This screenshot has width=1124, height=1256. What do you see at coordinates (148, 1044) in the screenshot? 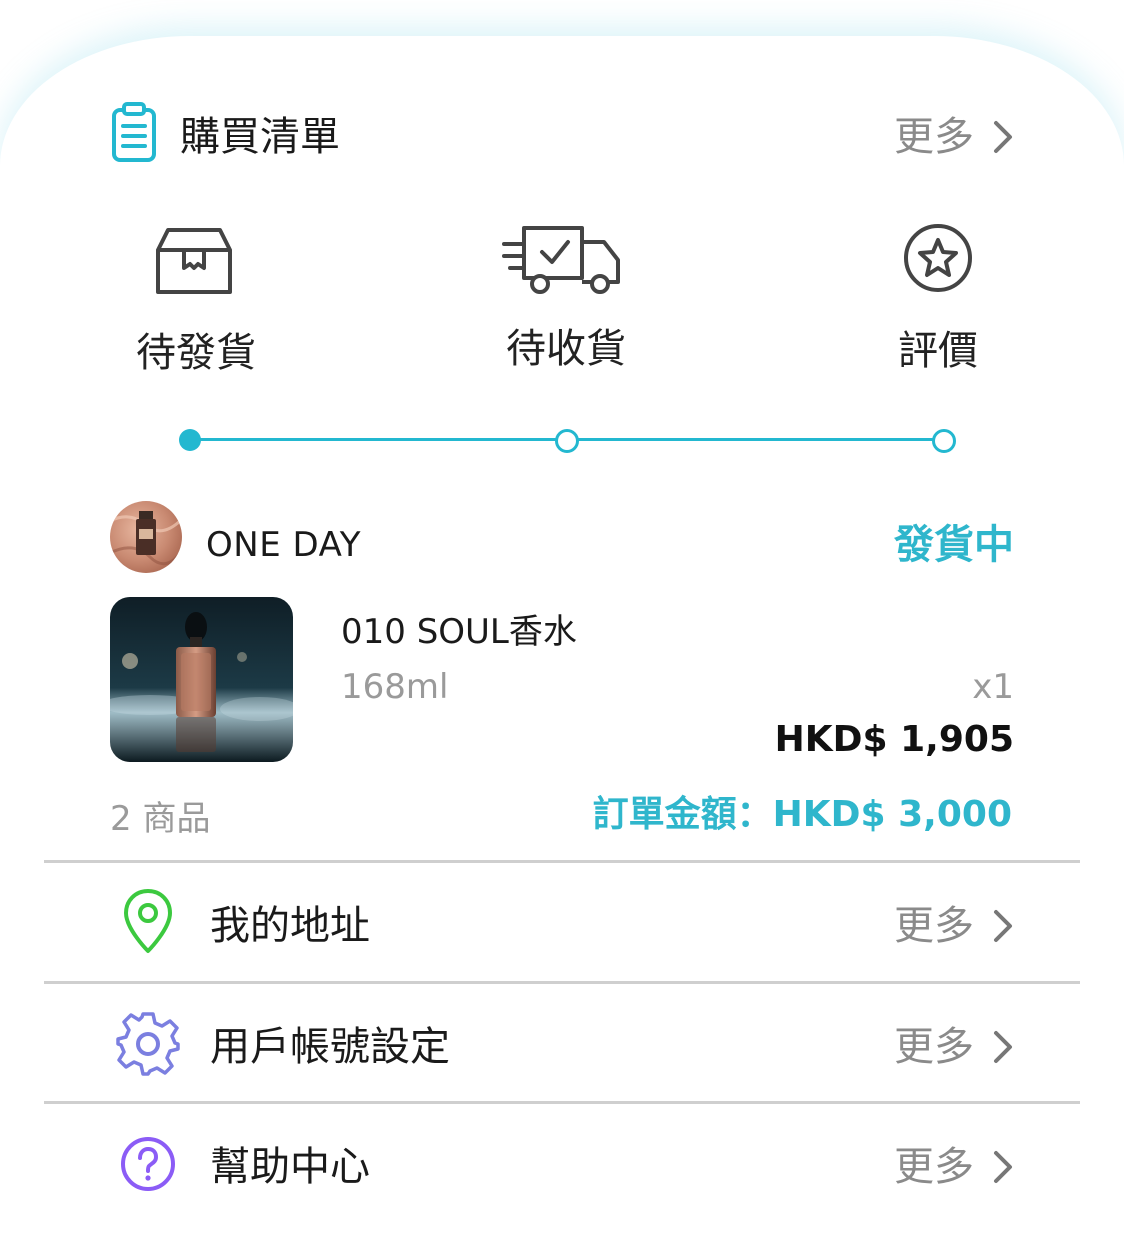
I see `gear-icon` at bounding box center [148, 1044].